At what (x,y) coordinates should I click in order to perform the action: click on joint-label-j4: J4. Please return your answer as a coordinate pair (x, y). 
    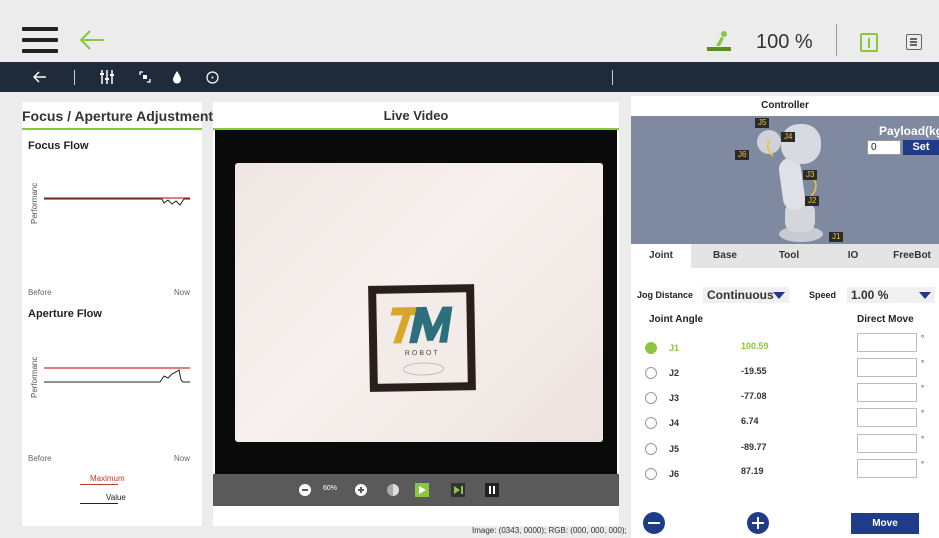
    Looking at the image, I should click on (788, 137).